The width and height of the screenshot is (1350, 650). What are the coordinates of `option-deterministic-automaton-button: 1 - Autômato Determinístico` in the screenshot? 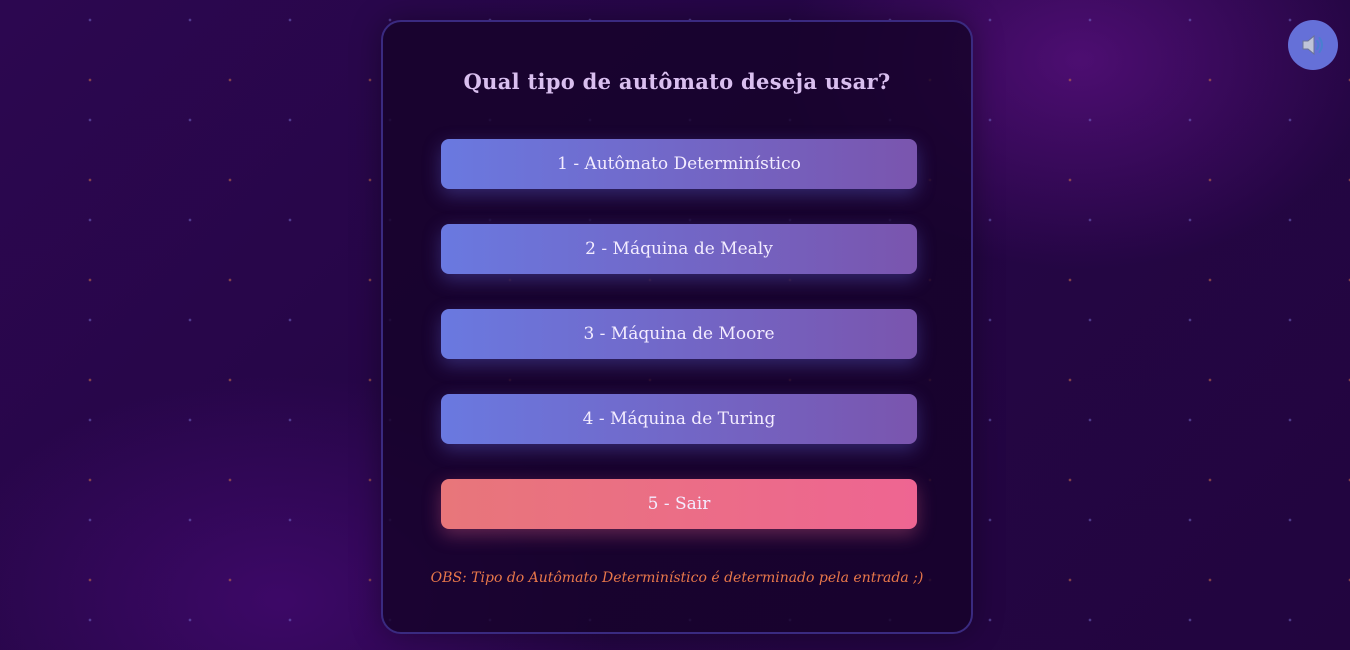 It's located at (679, 164).